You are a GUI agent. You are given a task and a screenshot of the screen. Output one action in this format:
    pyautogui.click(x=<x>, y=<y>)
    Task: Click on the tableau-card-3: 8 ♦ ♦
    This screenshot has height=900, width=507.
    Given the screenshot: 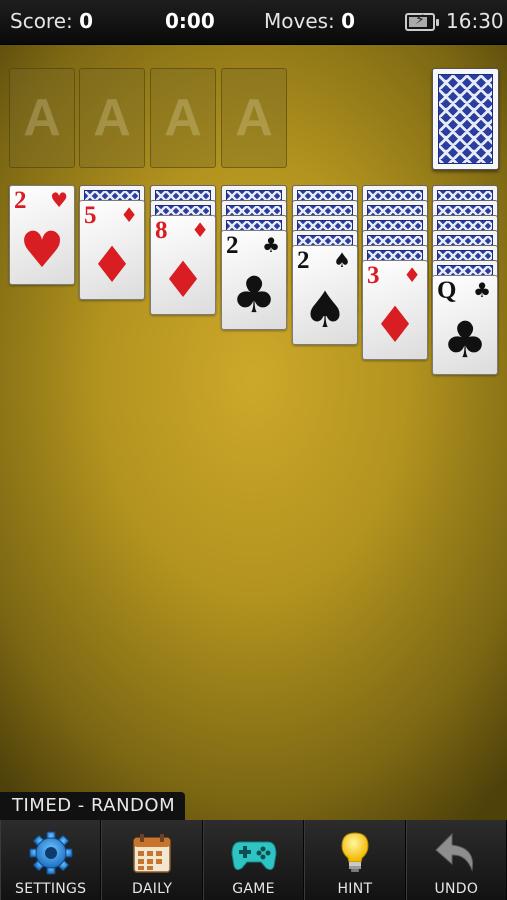 What is the action you would take?
    pyautogui.click(x=183, y=265)
    